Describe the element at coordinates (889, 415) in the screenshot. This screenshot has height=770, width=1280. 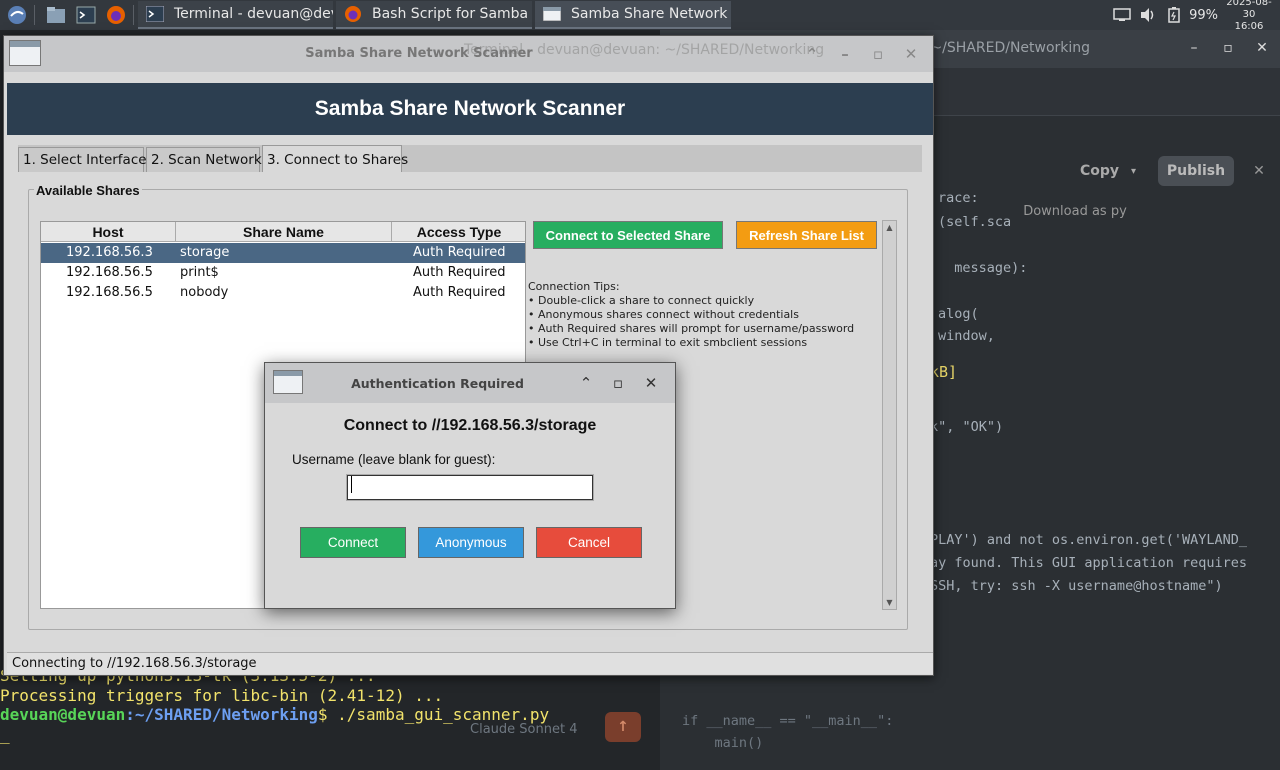
I see `vertical-scrollbar: ▲ ▼` at that location.